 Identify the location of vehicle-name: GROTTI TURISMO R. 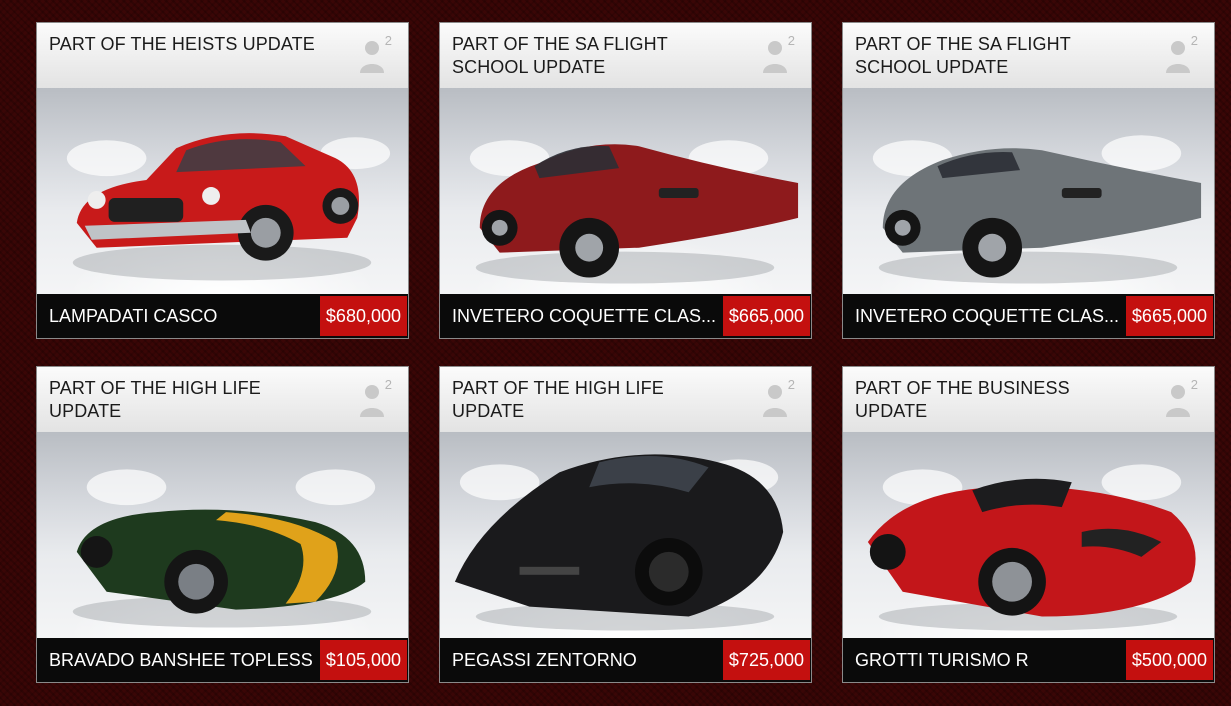
(942, 660).